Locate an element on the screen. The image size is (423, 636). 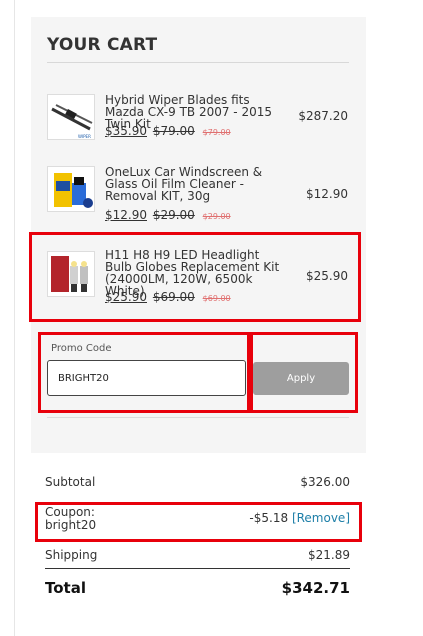
item-price: $25.90 is located at coordinates (126, 297).